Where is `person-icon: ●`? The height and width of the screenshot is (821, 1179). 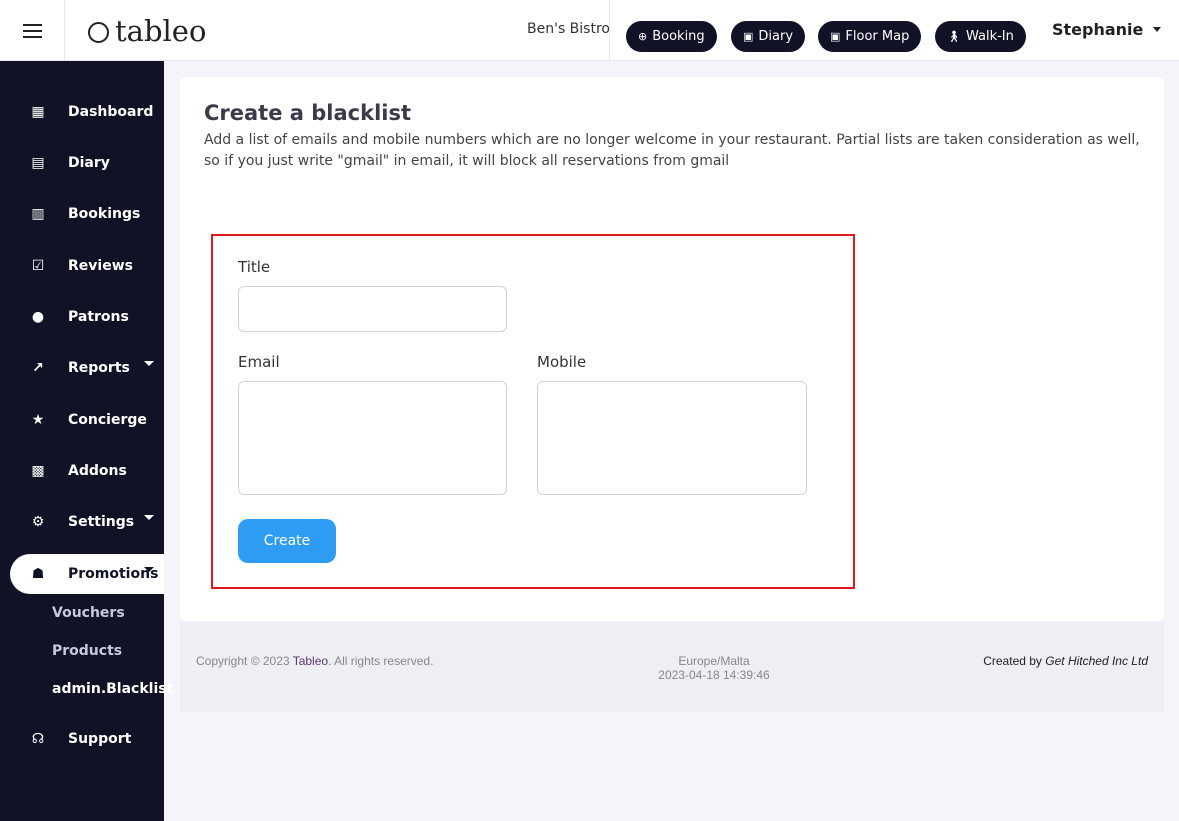 person-icon: ● is located at coordinates (38, 317).